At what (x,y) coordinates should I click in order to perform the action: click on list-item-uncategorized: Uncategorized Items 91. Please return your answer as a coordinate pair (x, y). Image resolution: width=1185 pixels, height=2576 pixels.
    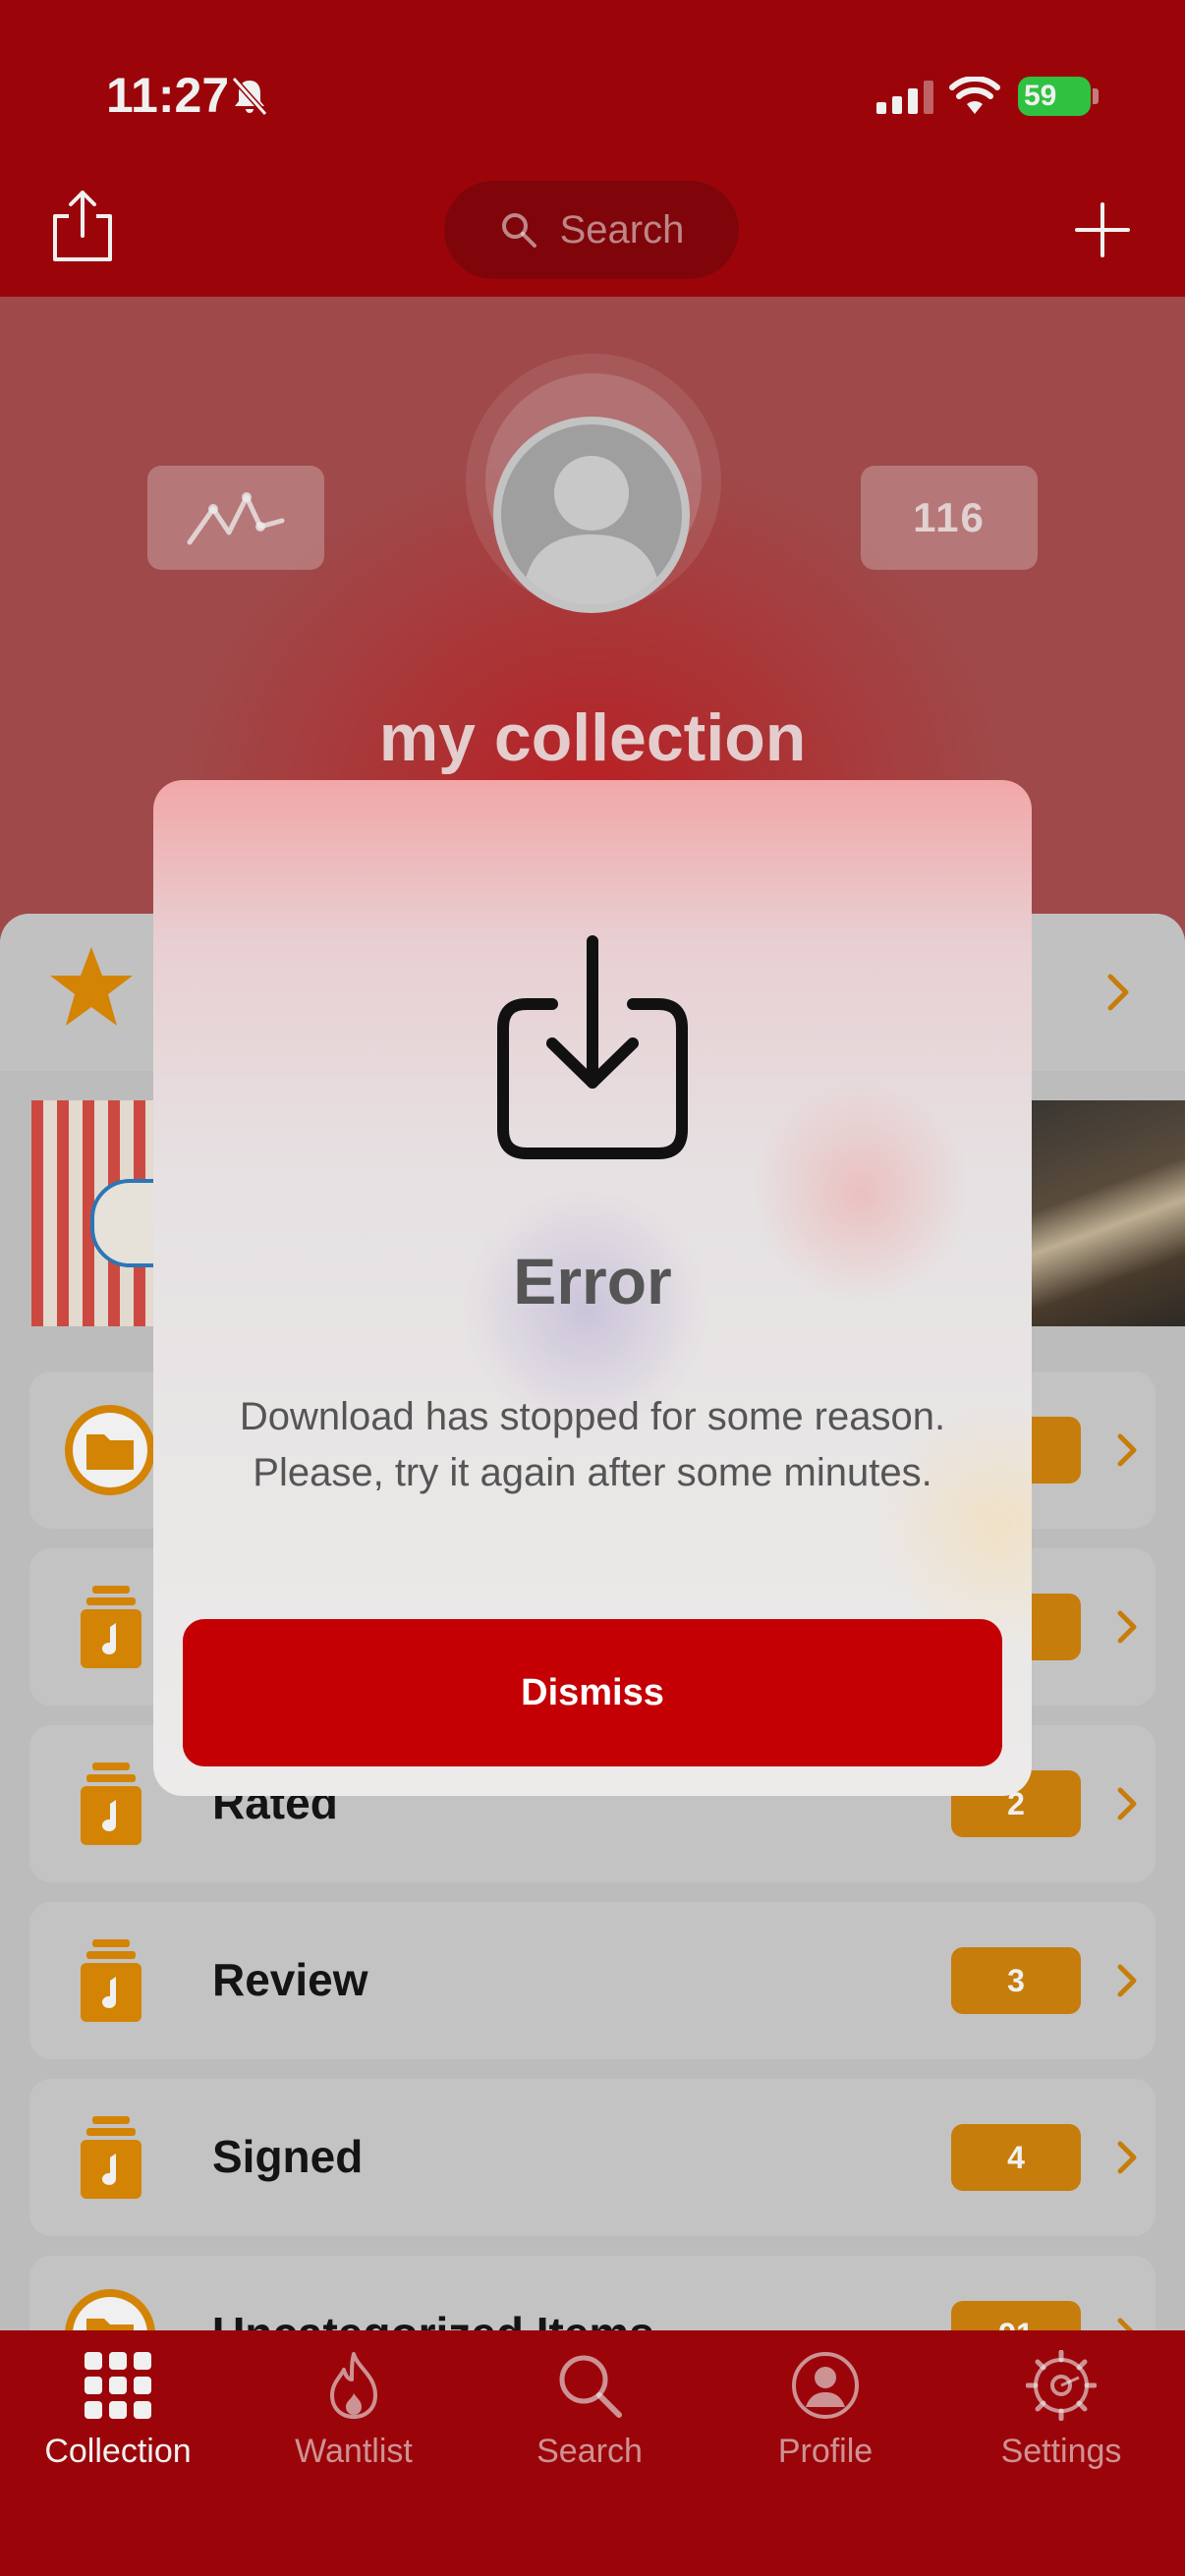
    Looking at the image, I should click on (592, 2293).